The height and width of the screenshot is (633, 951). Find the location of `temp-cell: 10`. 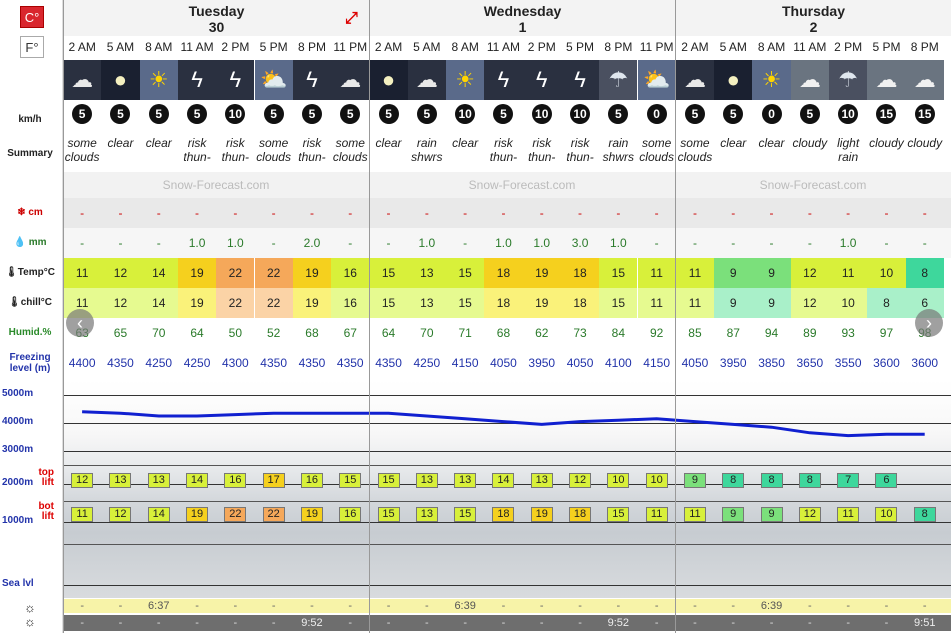

temp-cell: 10 is located at coordinates (886, 273).